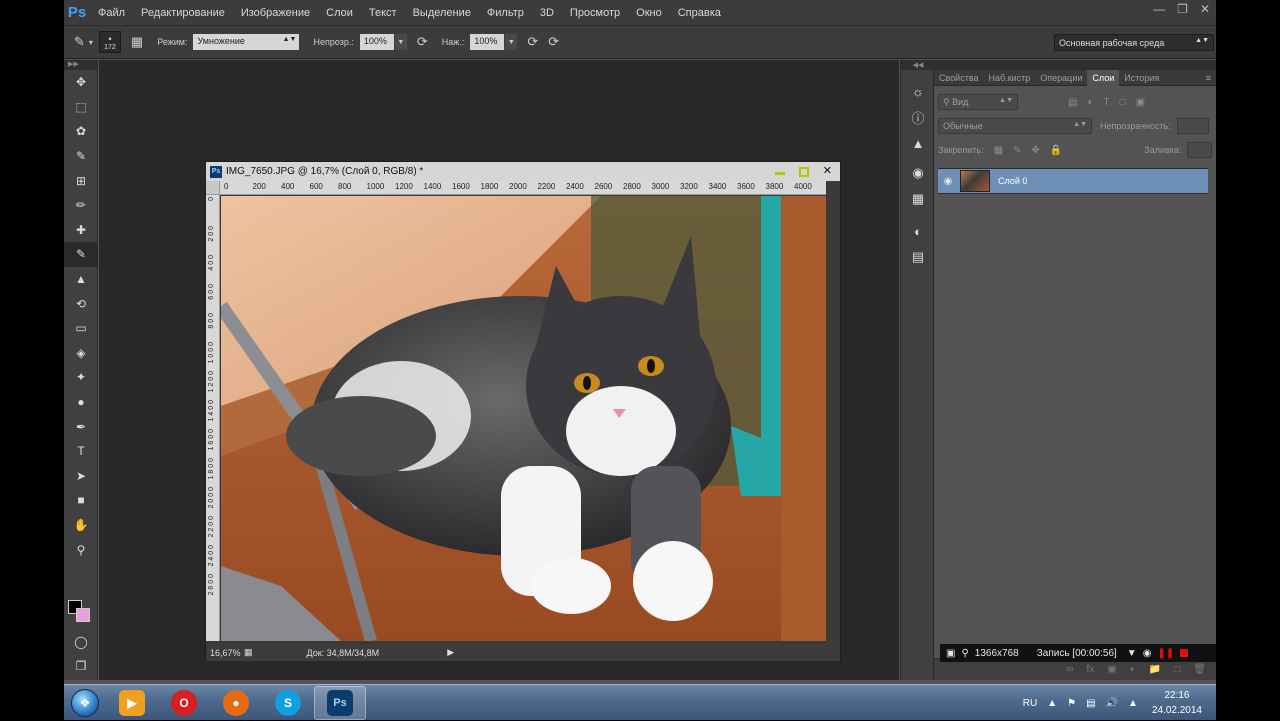 This screenshot has height=721, width=1280. What do you see at coordinates (81, 642) in the screenshot?
I see `quick-mask-icon: ◯` at bounding box center [81, 642].